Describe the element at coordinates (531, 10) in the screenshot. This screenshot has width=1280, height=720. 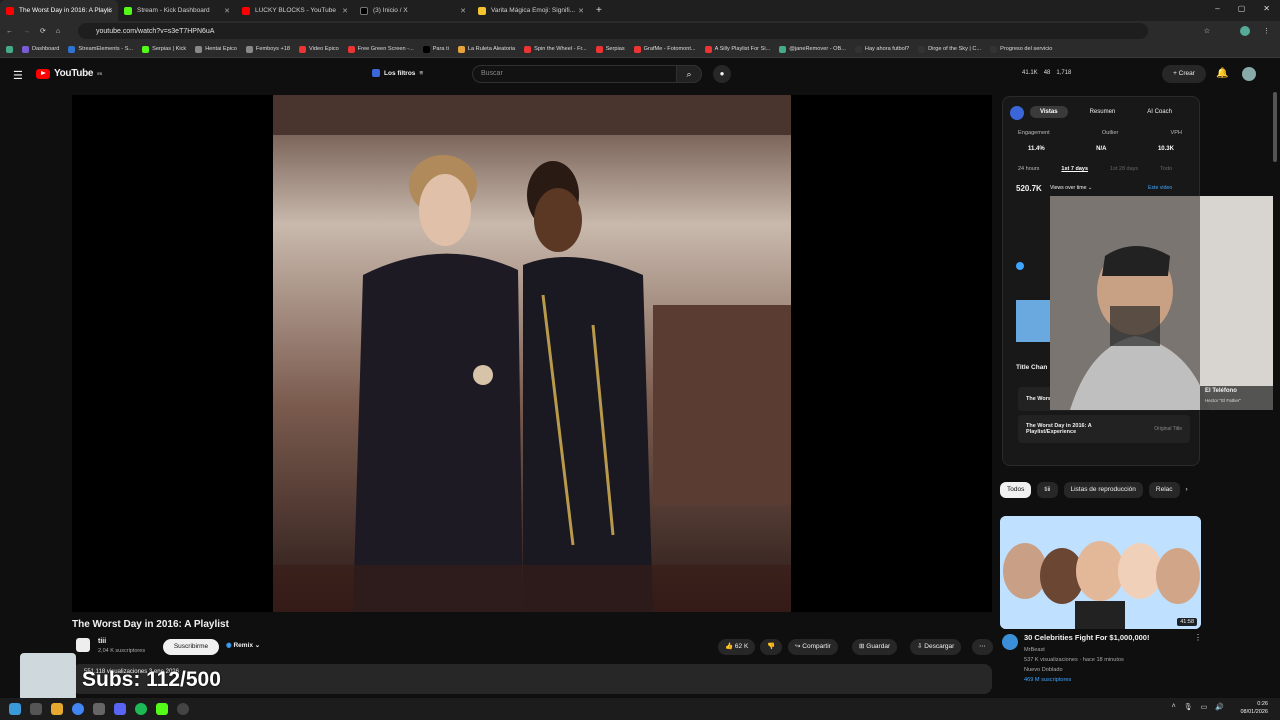
I see `browser-tab: Varita Mágica Emoji: Signifi... ✕` at that location.